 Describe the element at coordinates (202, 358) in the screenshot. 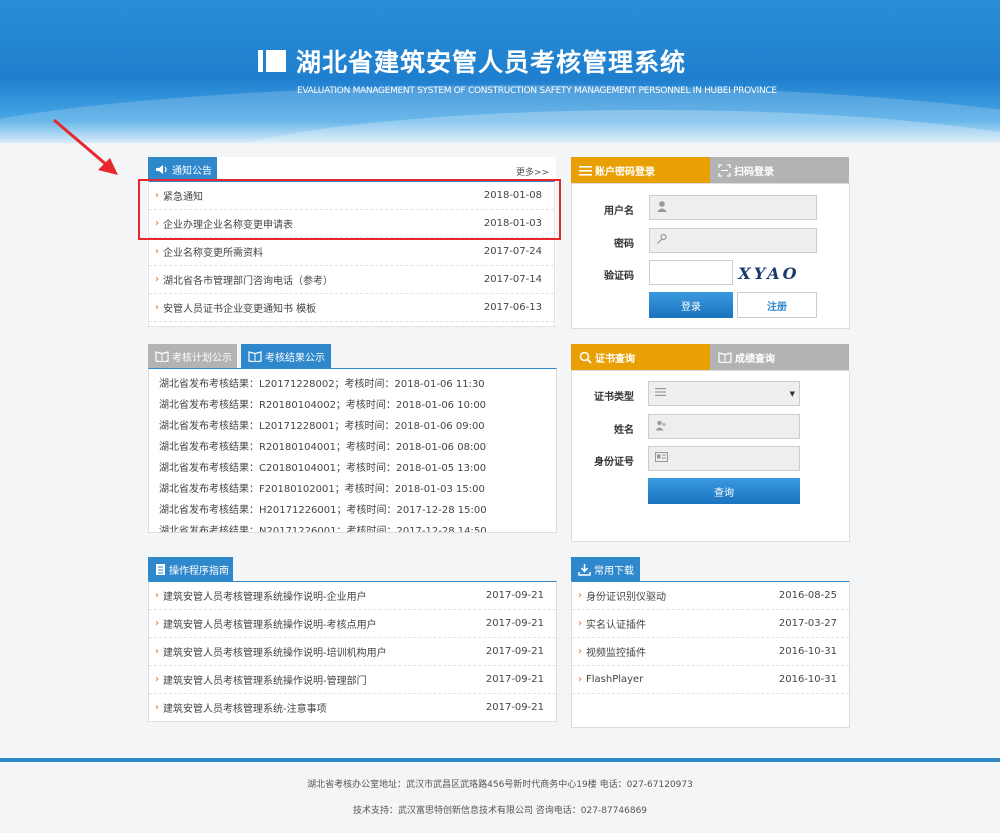

I see `tab-exam-plan-label: 考核计划公示` at that location.